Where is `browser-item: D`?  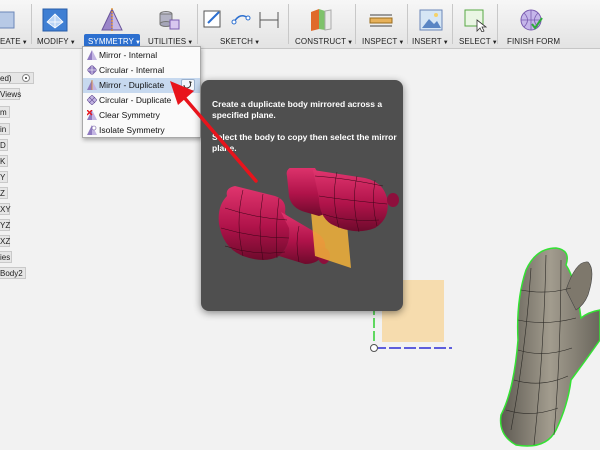 browser-item: D is located at coordinates (4, 145).